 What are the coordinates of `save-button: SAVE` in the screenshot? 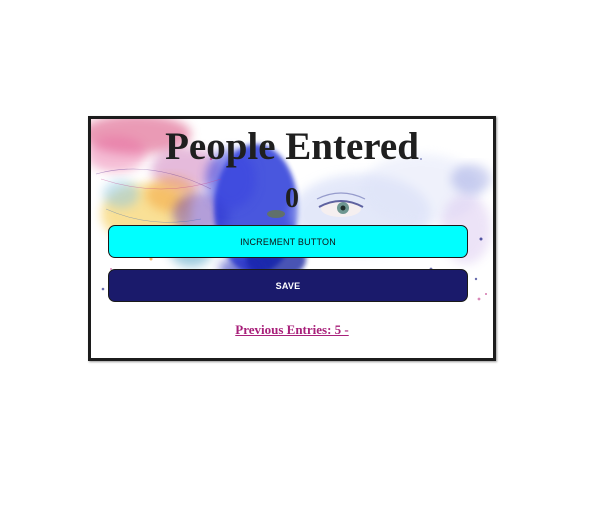 It's located at (288, 285).